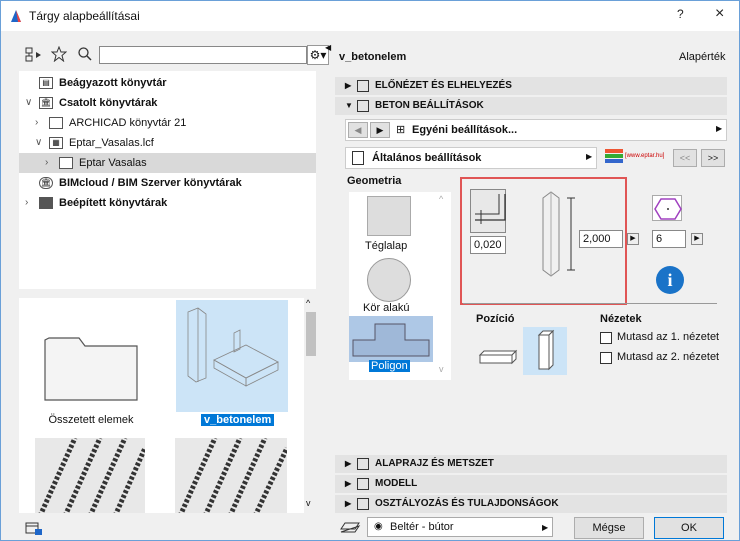 Image resolution: width=740 pixels, height=541 pixels. I want to click on position-heading: Pozíció, so click(495, 319).